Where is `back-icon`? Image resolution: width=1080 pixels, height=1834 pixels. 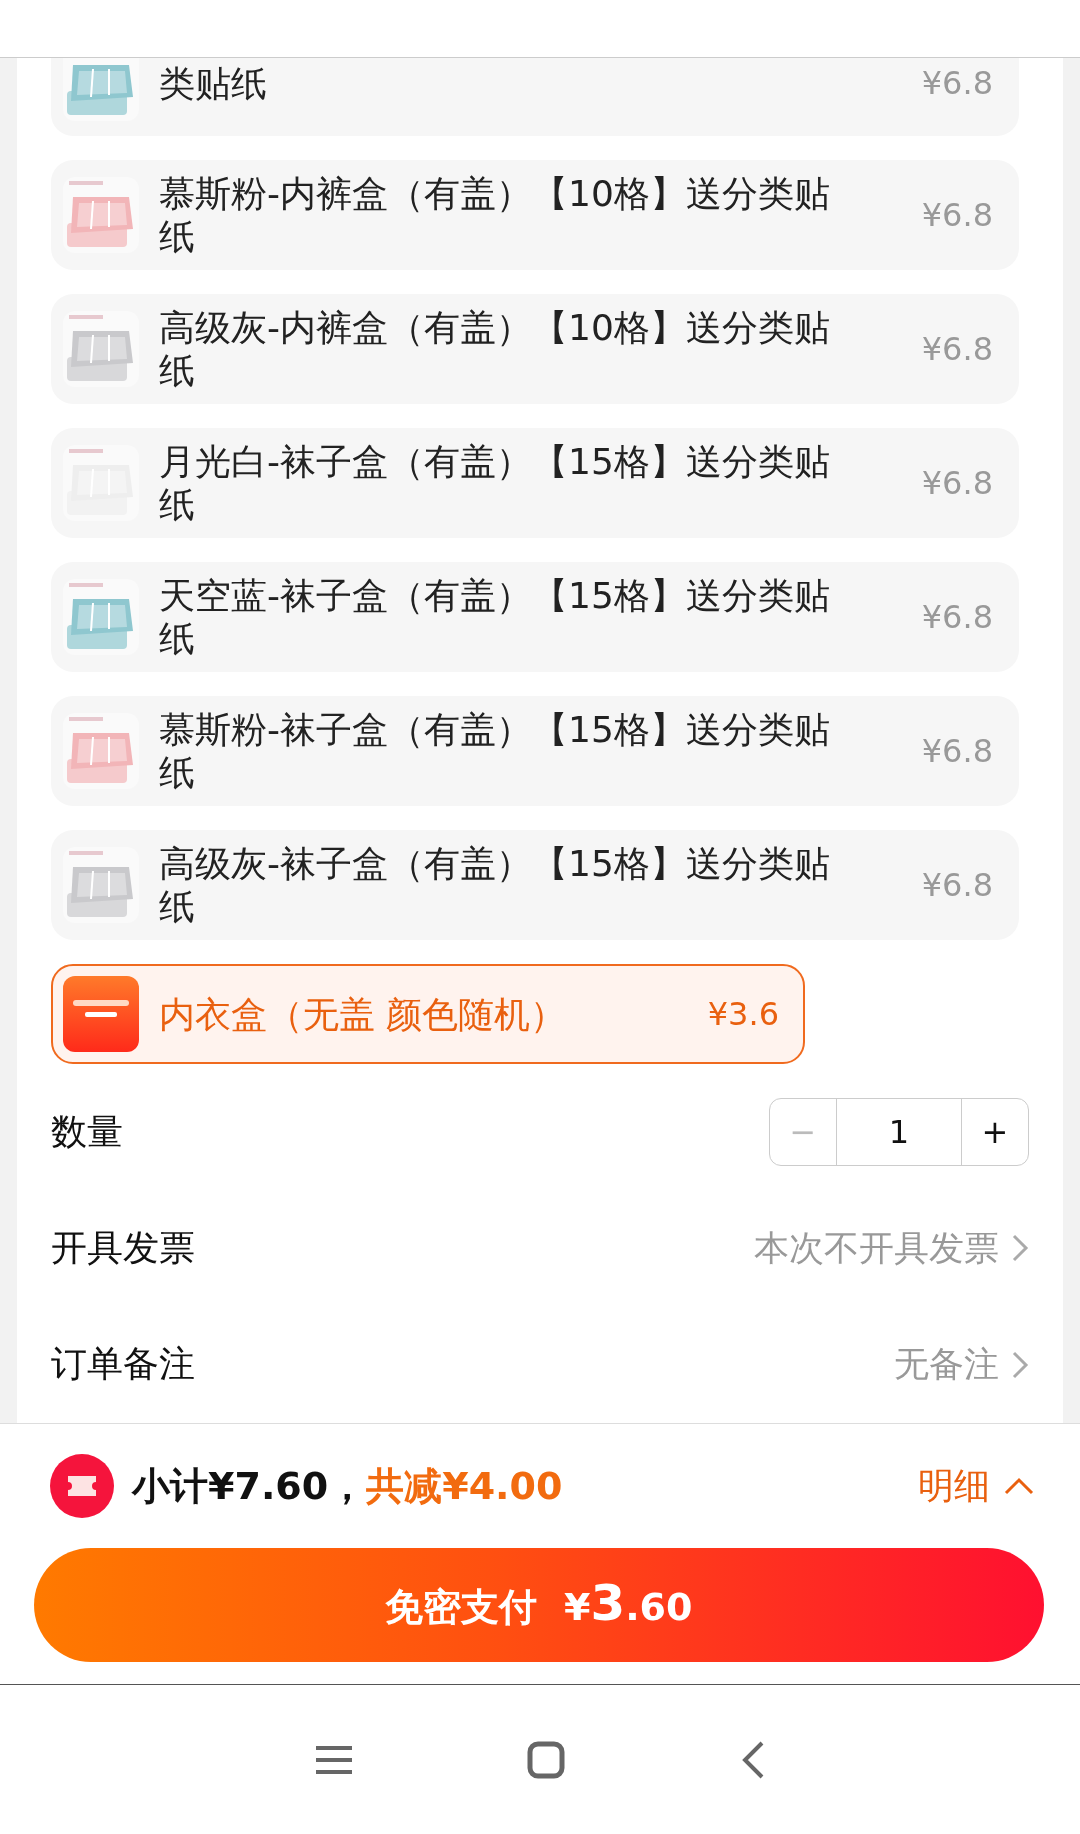 back-icon is located at coordinates (752, 1759).